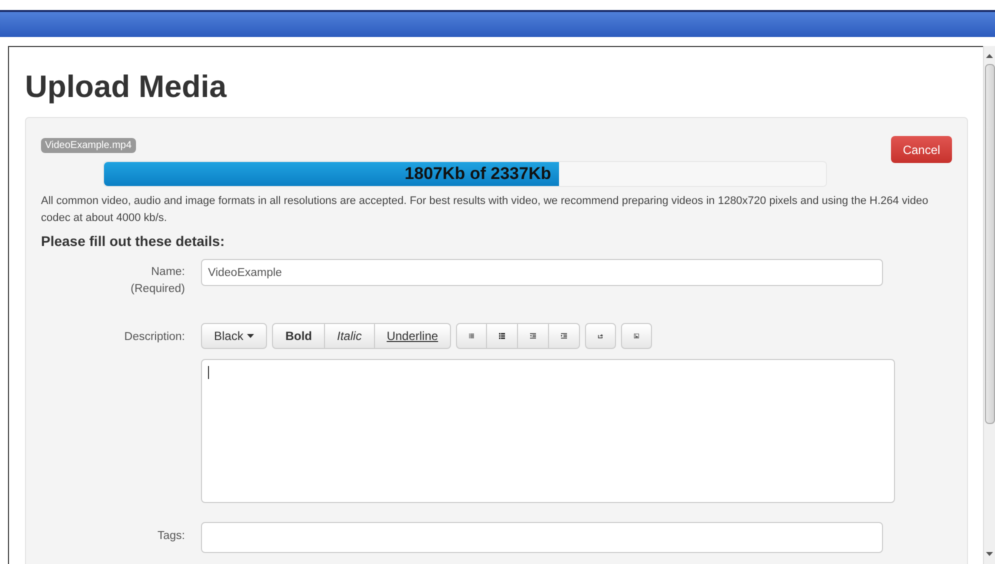  Describe the element at coordinates (485, 210) in the screenshot. I see `notice-text: All common video, audio and image formats in all resolutions are accepted. For best results with video, we recommend preparing videos in 1280x720 pixels and using the H.264 video codec at about 4000 kb/s.` at that location.